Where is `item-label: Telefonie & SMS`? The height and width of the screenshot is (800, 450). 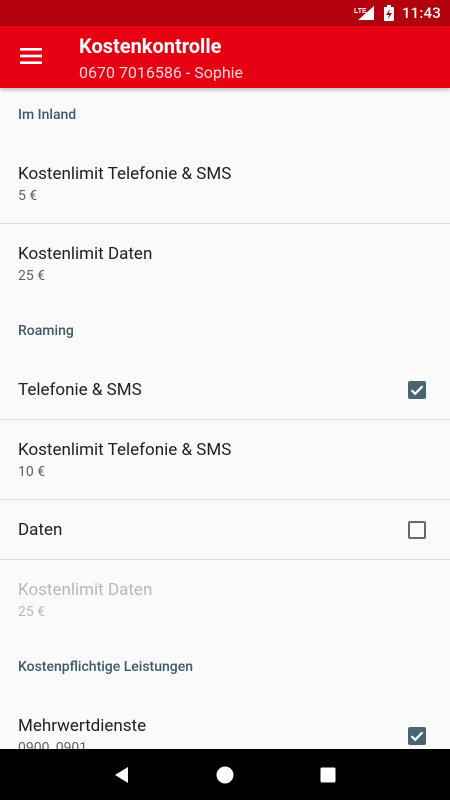 item-label: Telefonie & SMS is located at coordinates (80, 389).